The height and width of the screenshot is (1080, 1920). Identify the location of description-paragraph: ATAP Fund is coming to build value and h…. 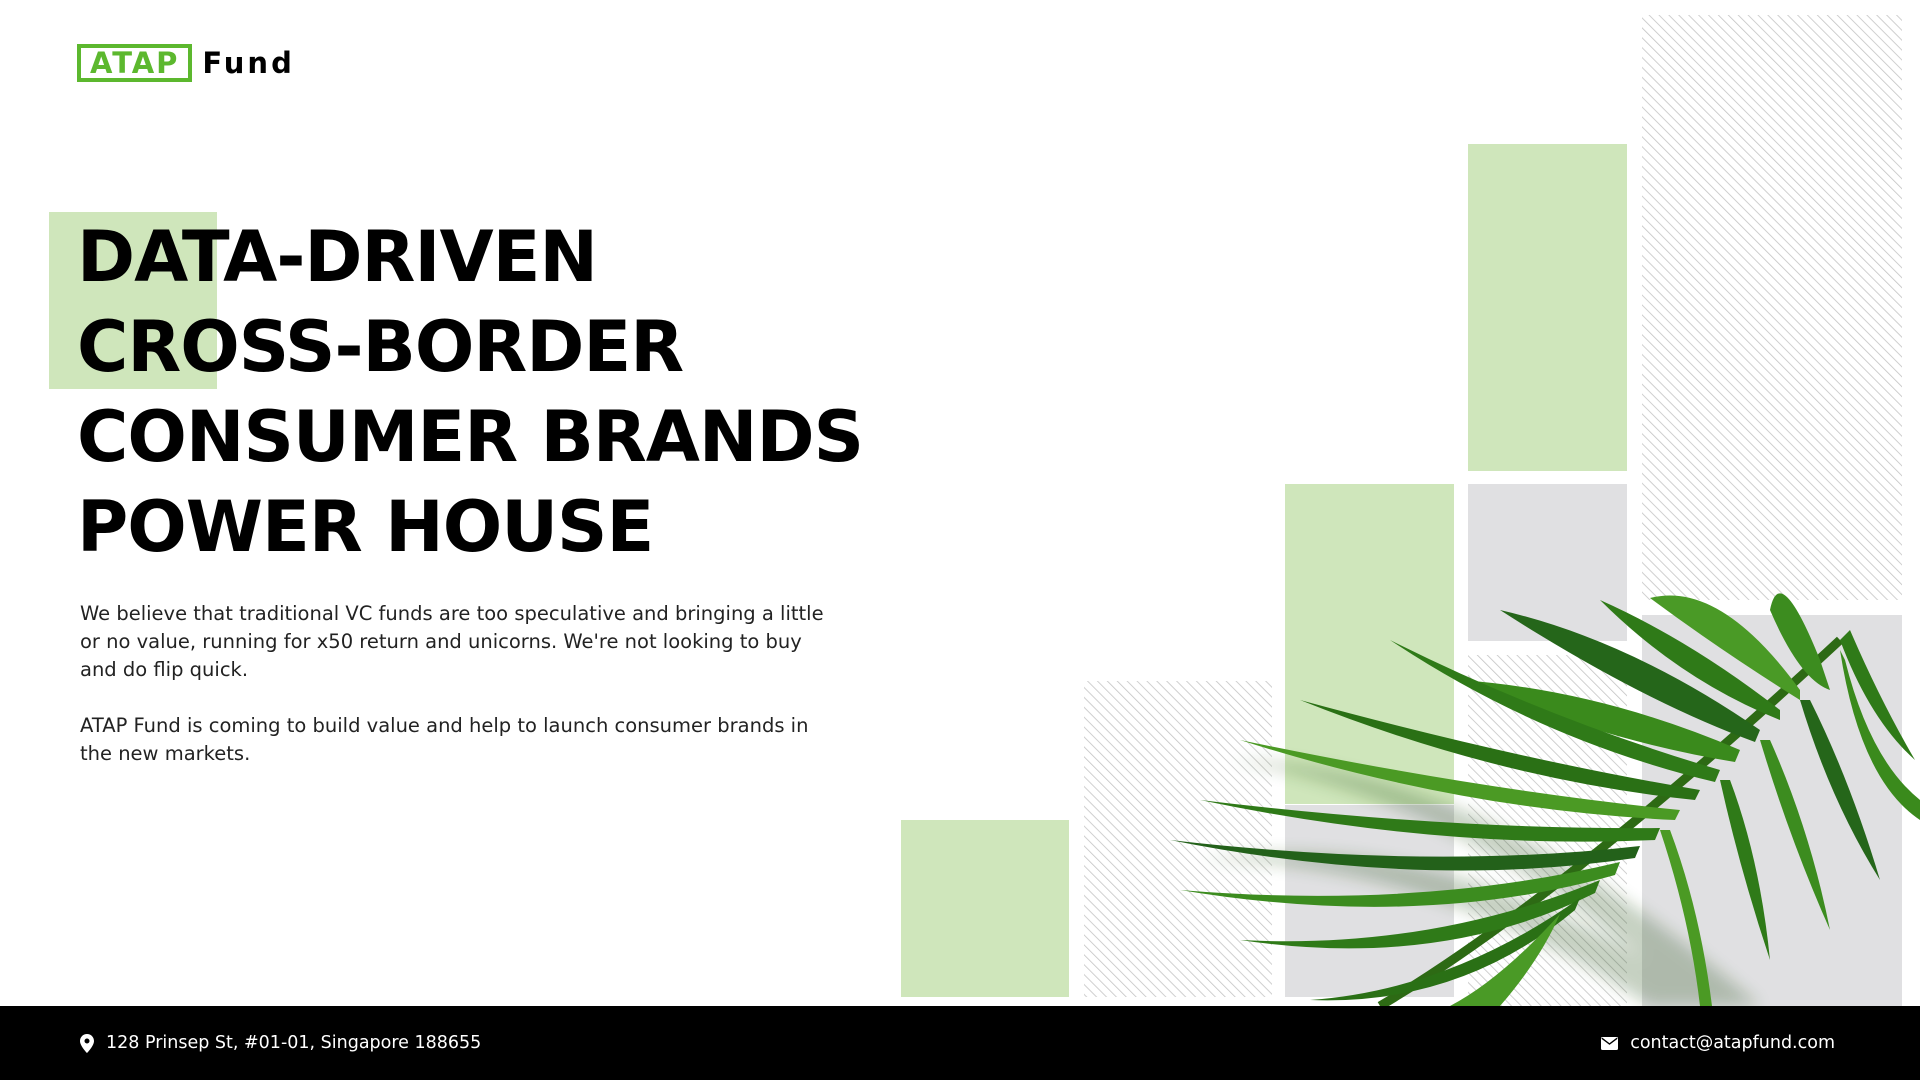
(444, 739).